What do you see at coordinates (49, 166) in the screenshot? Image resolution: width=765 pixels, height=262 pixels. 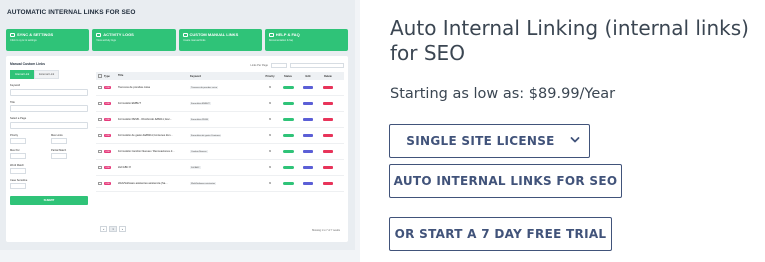 I see `form-row: Word Match` at bounding box center [49, 166].